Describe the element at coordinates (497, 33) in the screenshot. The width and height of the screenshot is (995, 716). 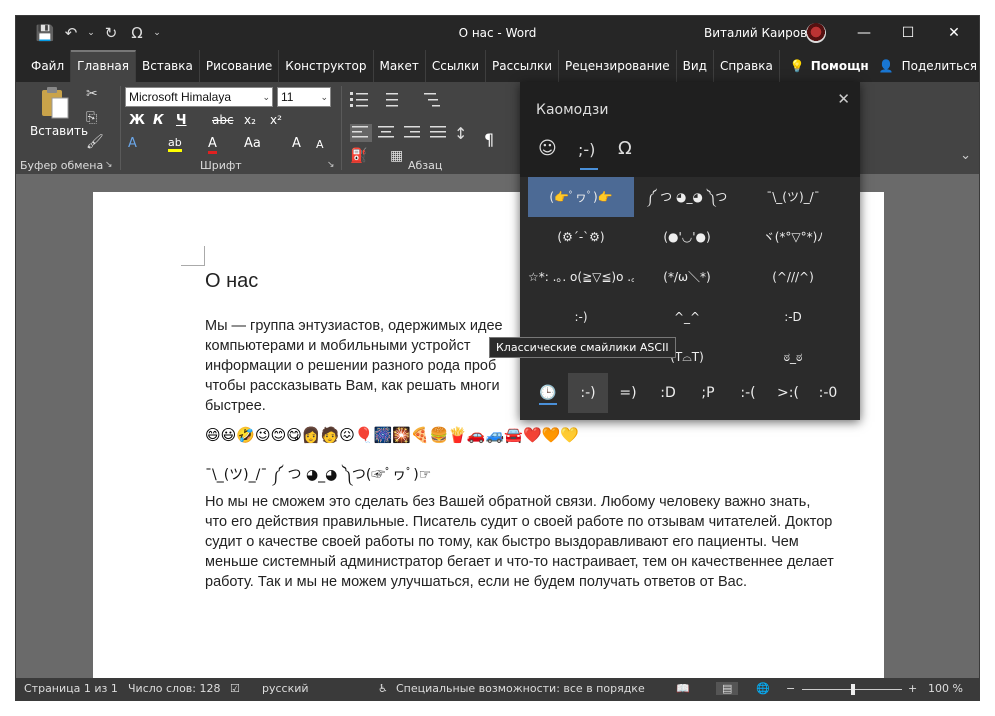
I see `window-title: О нас - Word` at that location.